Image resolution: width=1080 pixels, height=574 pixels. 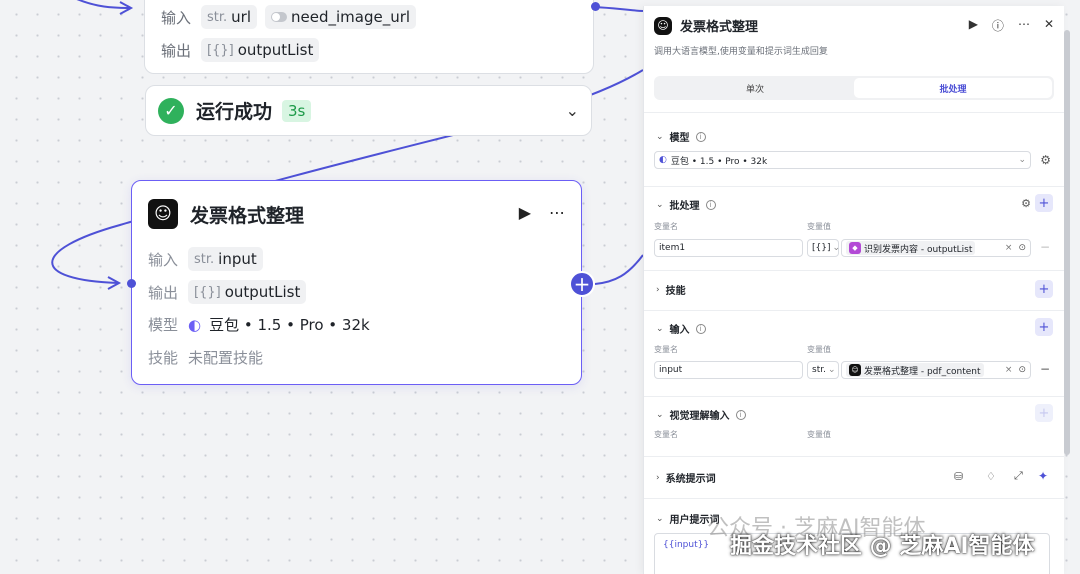 What do you see at coordinates (1067, 242) in the screenshot?
I see `panel-scrollbar` at bounding box center [1067, 242].